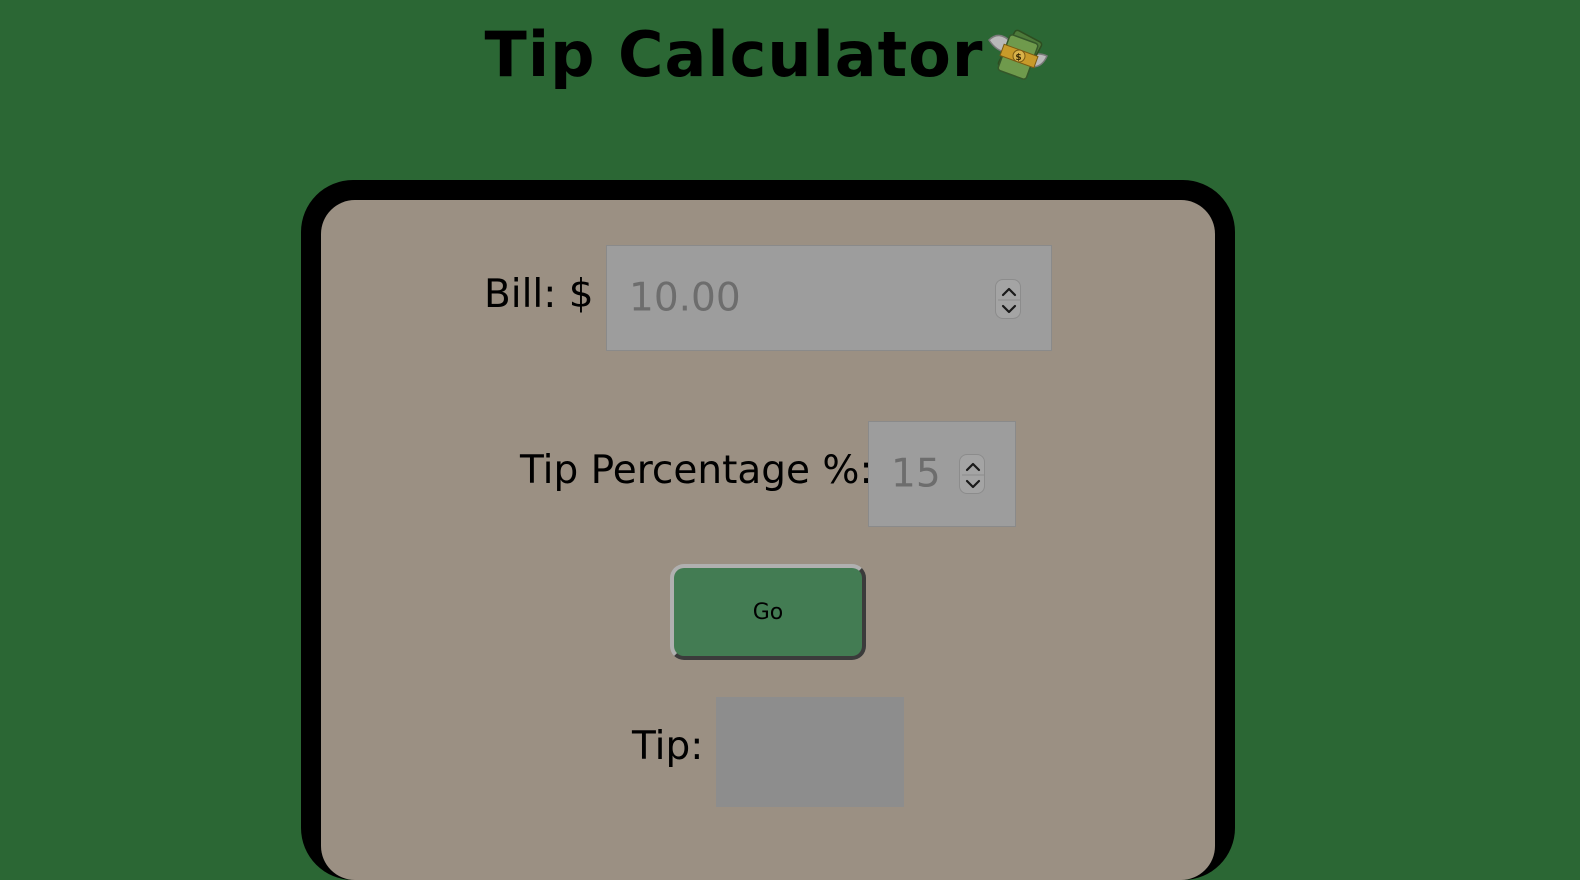 The image size is (1580, 880). What do you see at coordinates (829, 298) in the screenshot?
I see `bill-input: 10.00` at bounding box center [829, 298].